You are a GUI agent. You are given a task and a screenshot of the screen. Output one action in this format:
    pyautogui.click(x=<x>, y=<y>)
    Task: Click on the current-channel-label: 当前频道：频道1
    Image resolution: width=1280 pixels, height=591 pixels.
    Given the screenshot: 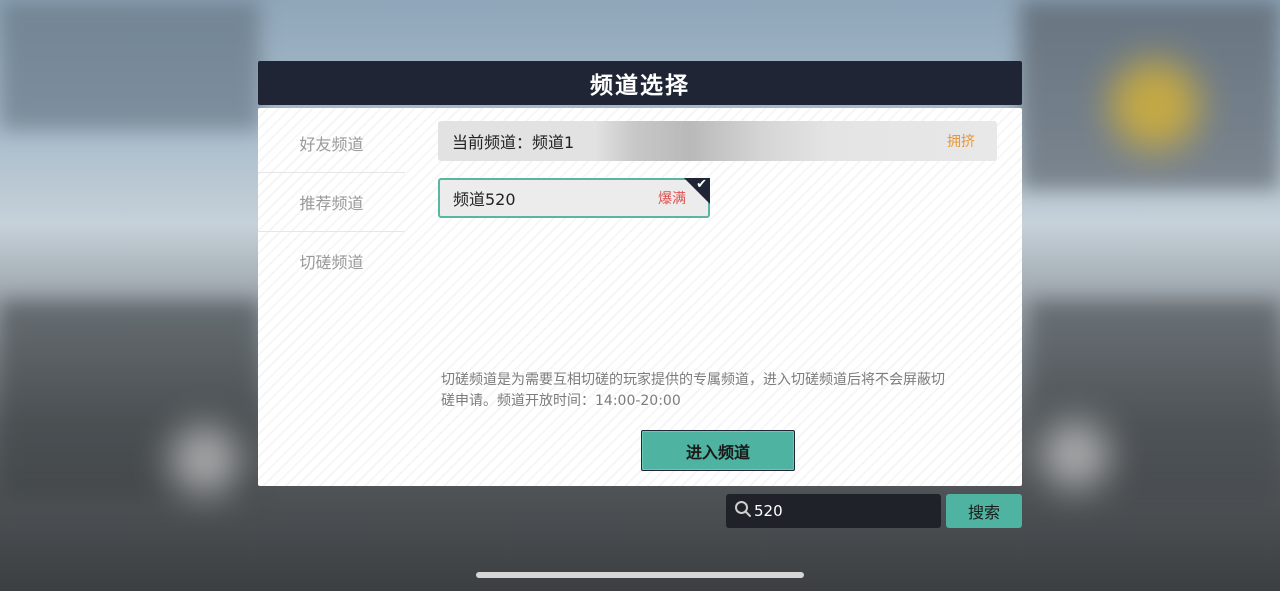 What is the action you would take?
    pyautogui.click(x=513, y=142)
    